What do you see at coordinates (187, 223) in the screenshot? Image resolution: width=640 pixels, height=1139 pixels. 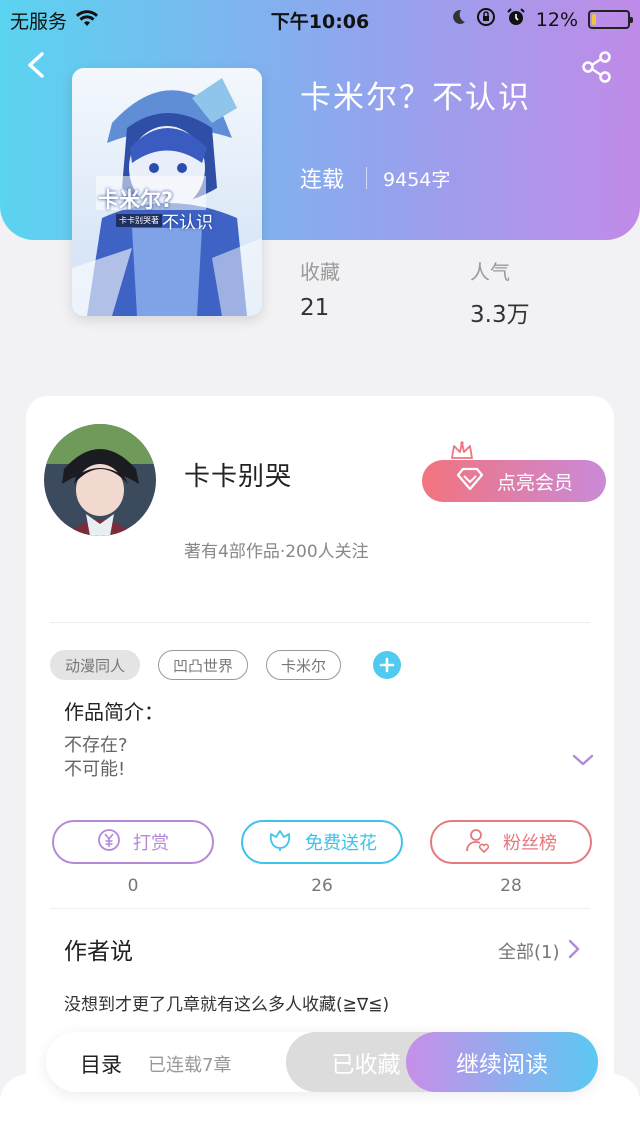 I see `cover-subtitle-text: 不认识` at bounding box center [187, 223].